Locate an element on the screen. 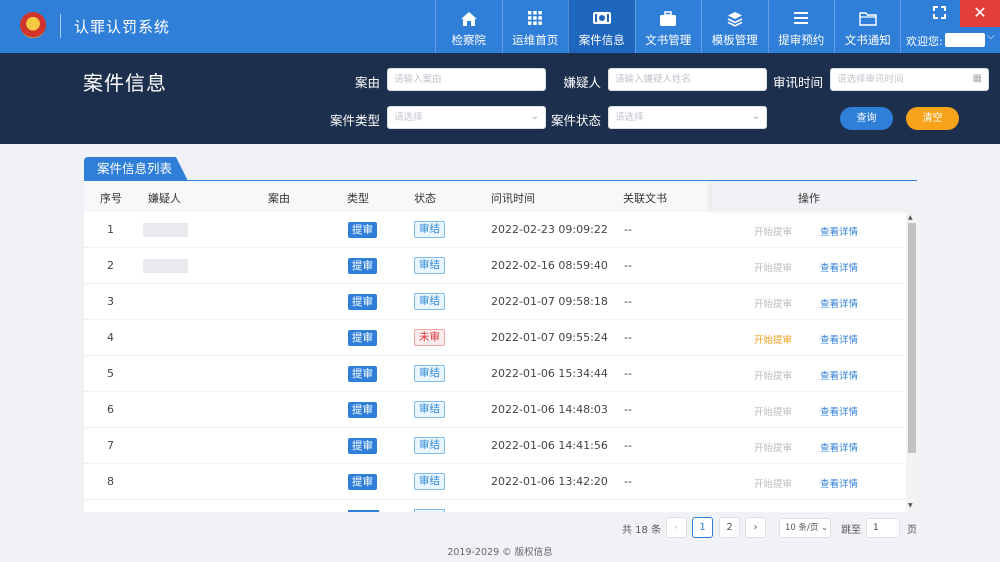  table-row: 1 提审 审结 2022-02-23 09:09:22 -- 开始提审 查看详情 is located at coordinates (495, 230).